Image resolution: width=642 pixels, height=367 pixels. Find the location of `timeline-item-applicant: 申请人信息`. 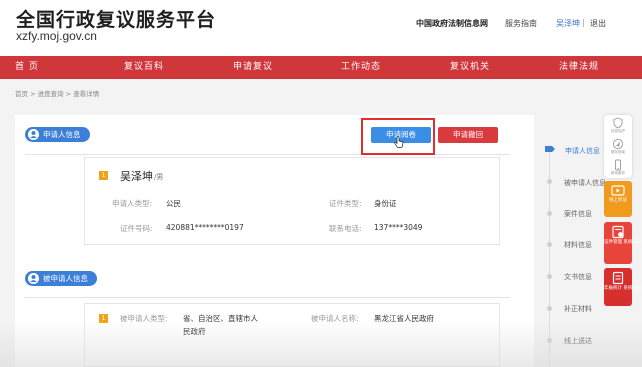

timeline-item-applicant: 申请人信息 is located at coordinates (582, 151).